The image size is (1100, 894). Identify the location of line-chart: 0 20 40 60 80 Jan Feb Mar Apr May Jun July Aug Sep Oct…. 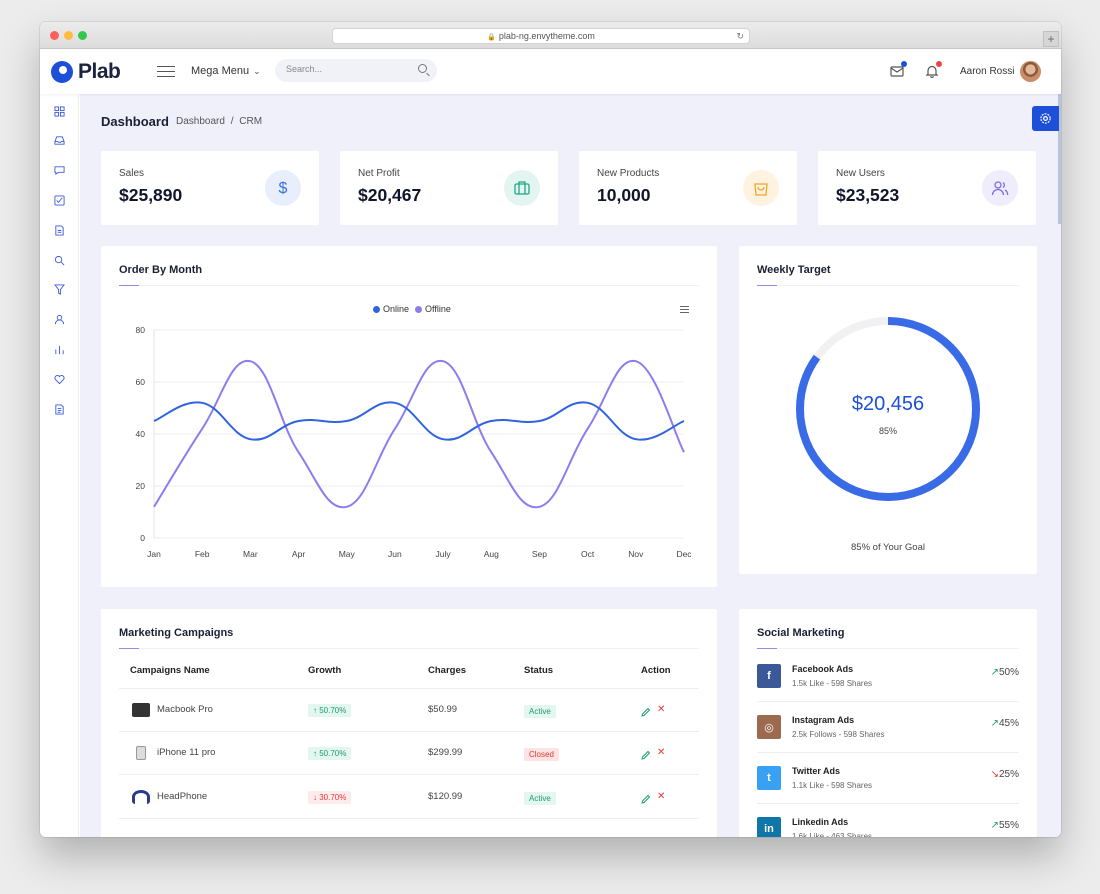
(414, 442).